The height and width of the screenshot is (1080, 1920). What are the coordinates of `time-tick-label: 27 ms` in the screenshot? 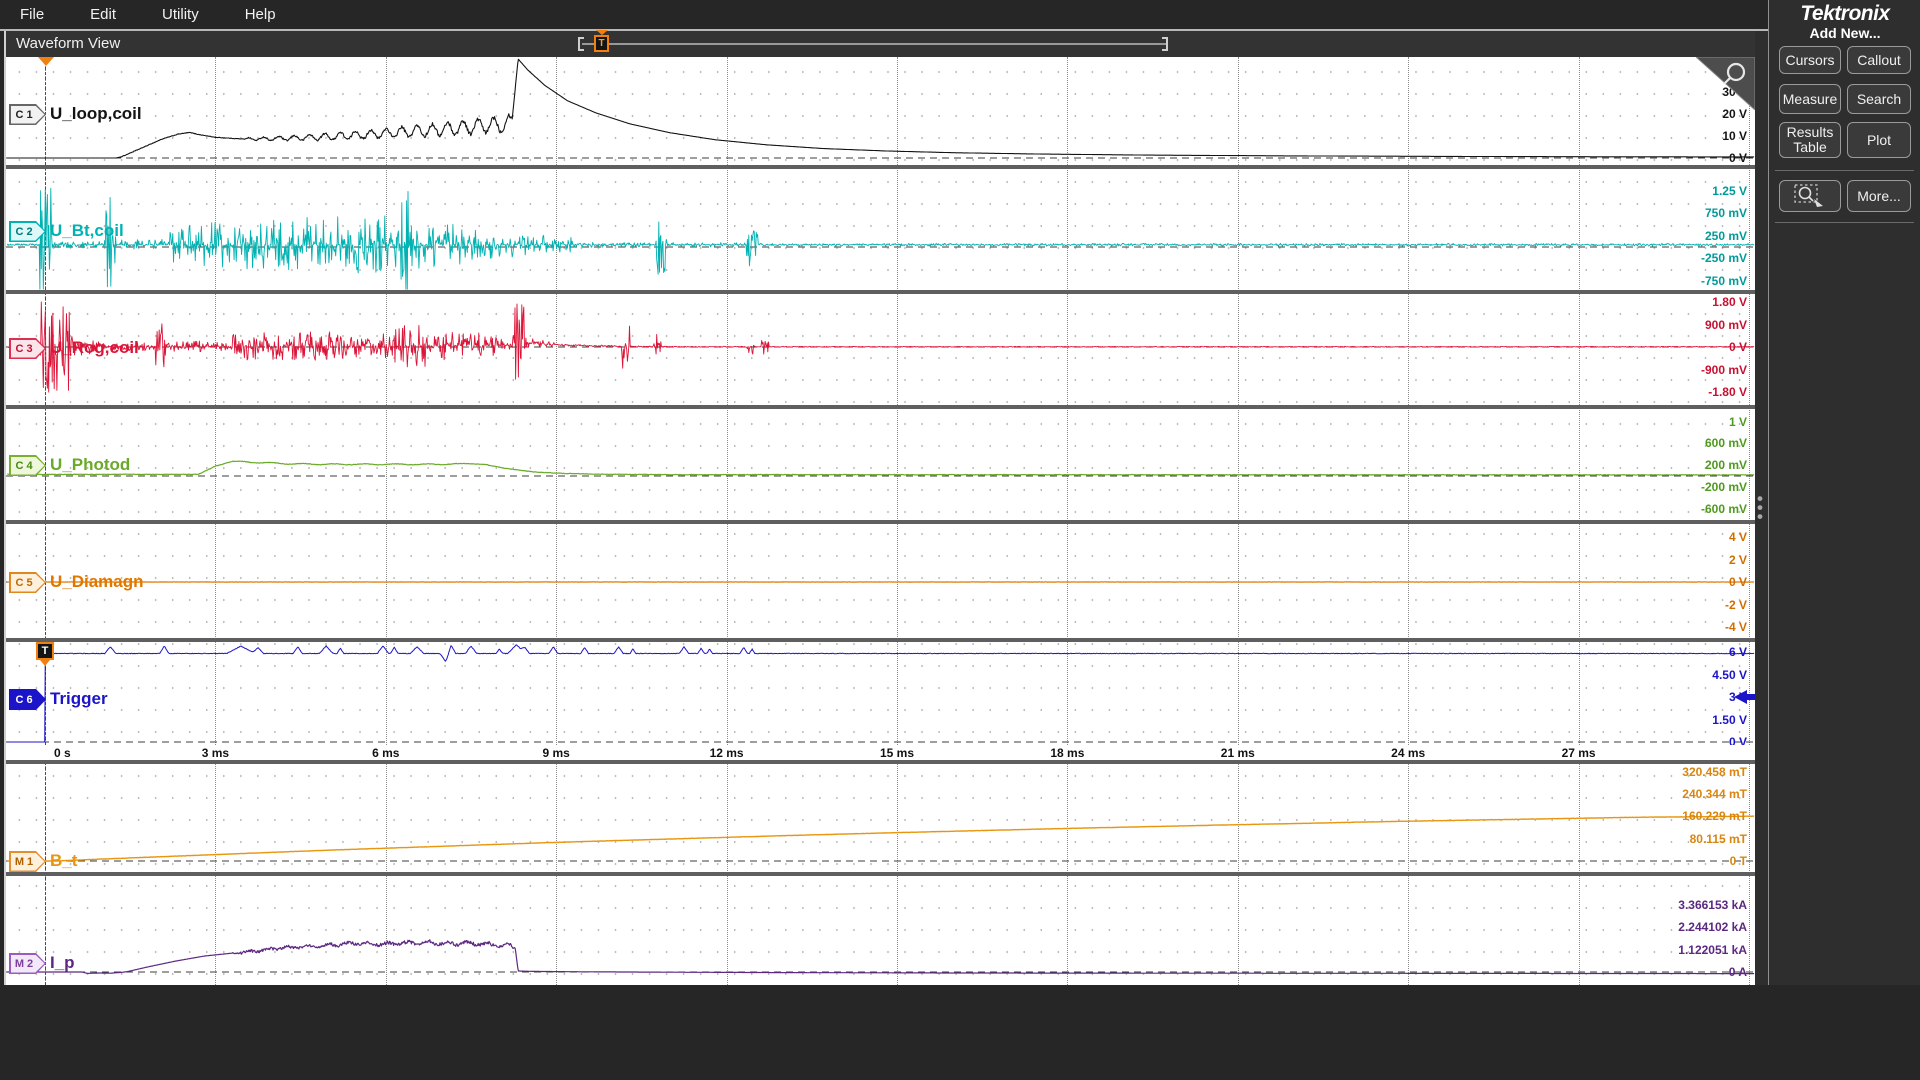 It's located at (1578, 753).